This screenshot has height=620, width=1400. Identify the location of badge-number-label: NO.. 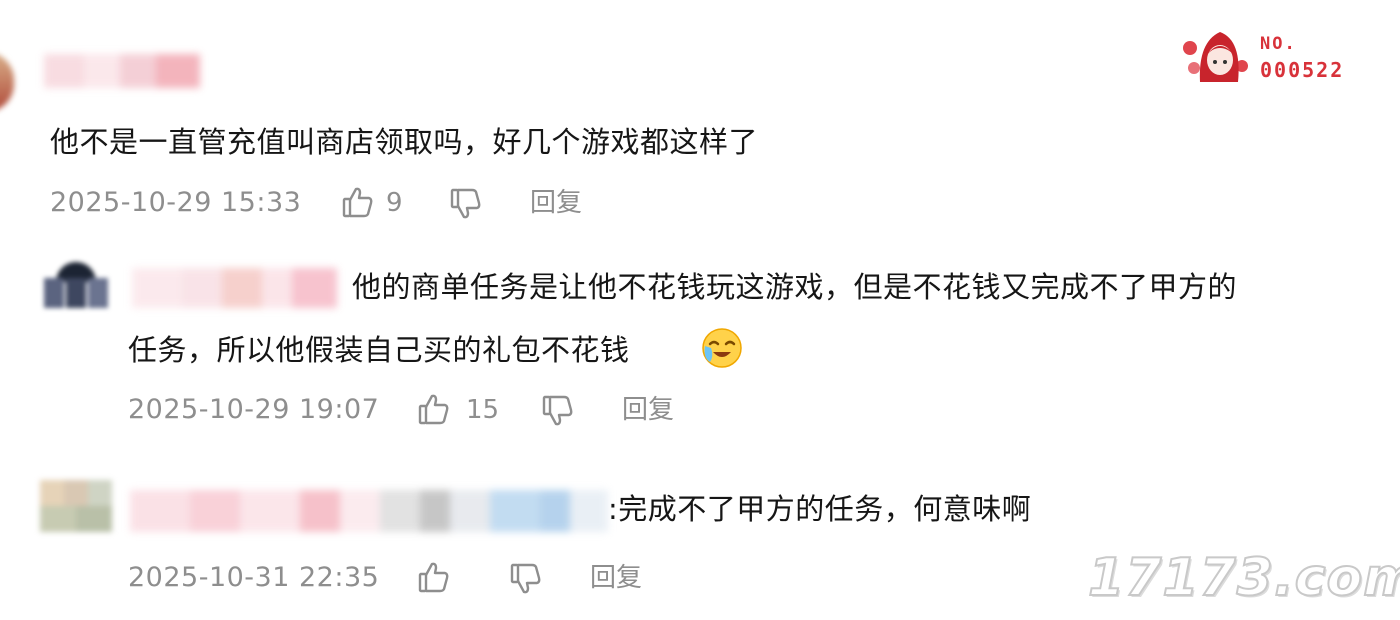
(1278, 44).